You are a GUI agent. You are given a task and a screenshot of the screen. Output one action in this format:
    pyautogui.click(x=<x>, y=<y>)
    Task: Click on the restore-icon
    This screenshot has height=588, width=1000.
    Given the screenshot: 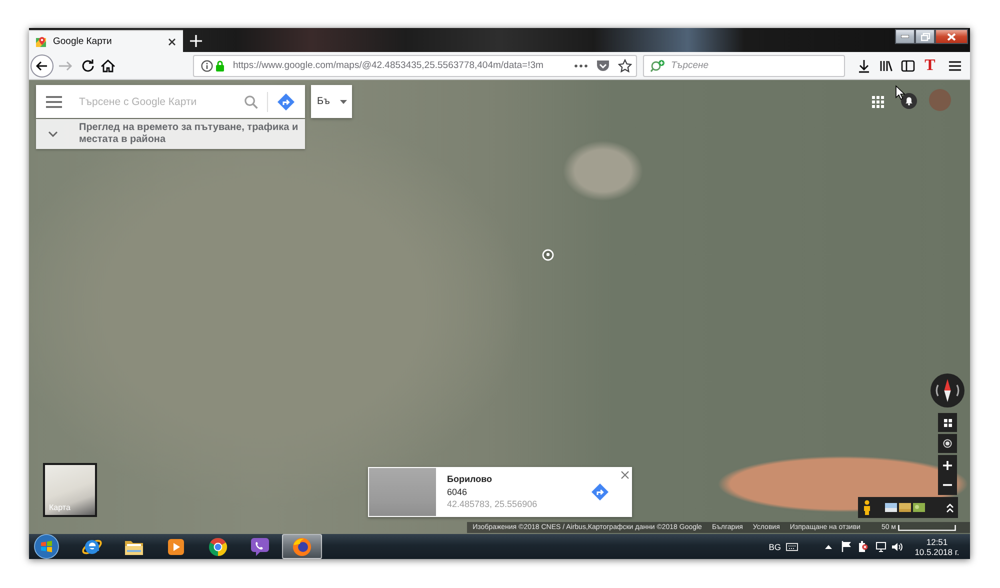 What is the action you would take?
    pyautogui.click(x=925, y=36)
    